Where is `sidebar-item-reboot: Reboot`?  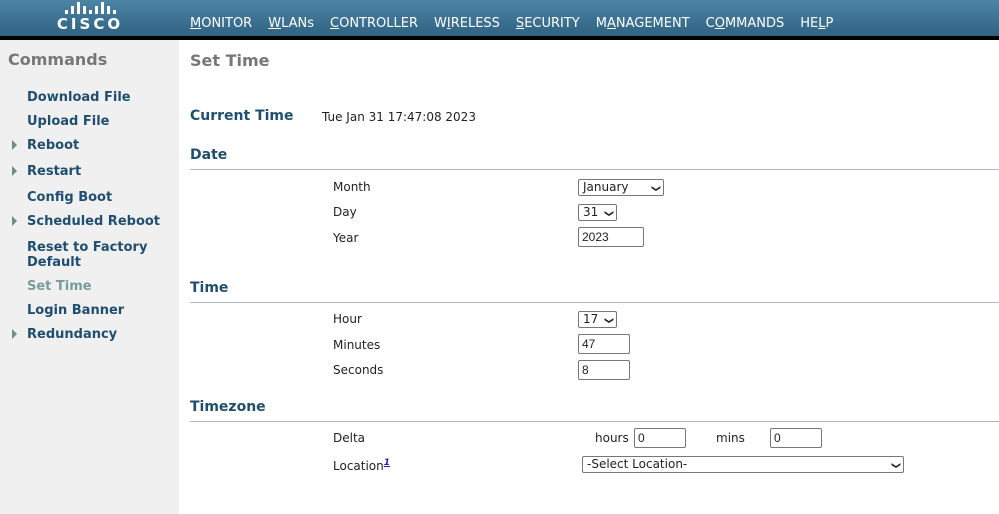 sidebar-item-reboot: Reboot is located at coordinates (53, 145).